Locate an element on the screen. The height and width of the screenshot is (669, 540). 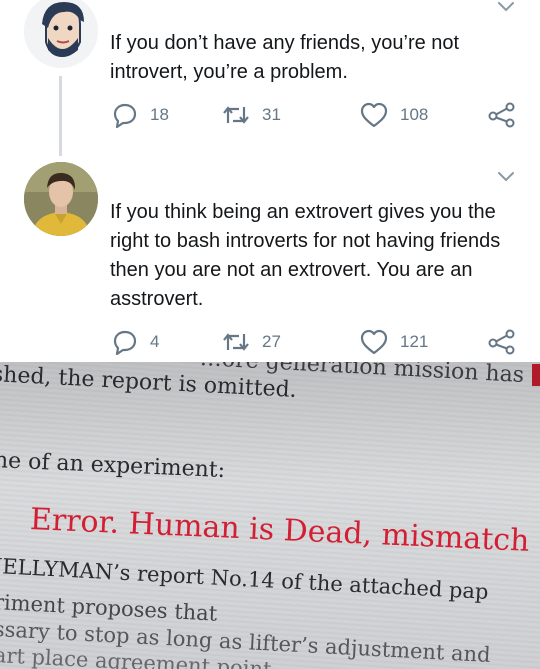
retweet-count: 31 is located at coordinates (271, 114).